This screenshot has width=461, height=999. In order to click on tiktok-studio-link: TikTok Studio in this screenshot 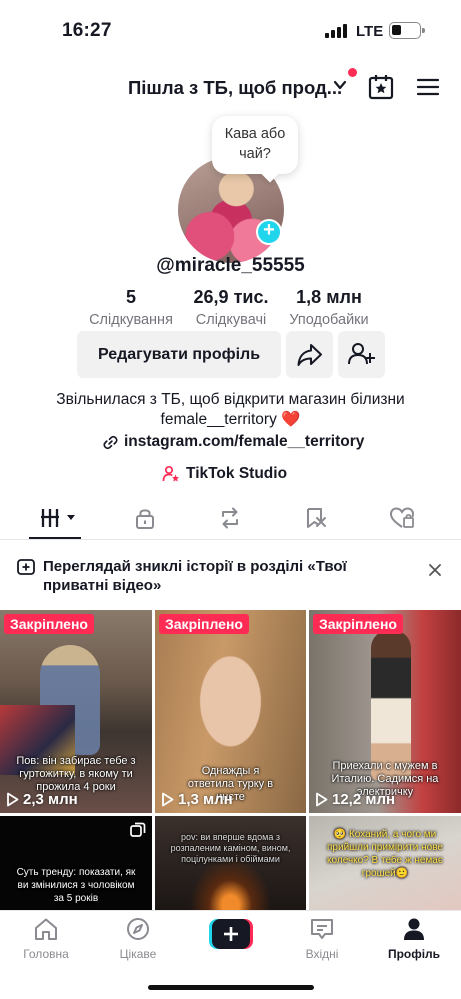, I will do `click(224, 474)`.